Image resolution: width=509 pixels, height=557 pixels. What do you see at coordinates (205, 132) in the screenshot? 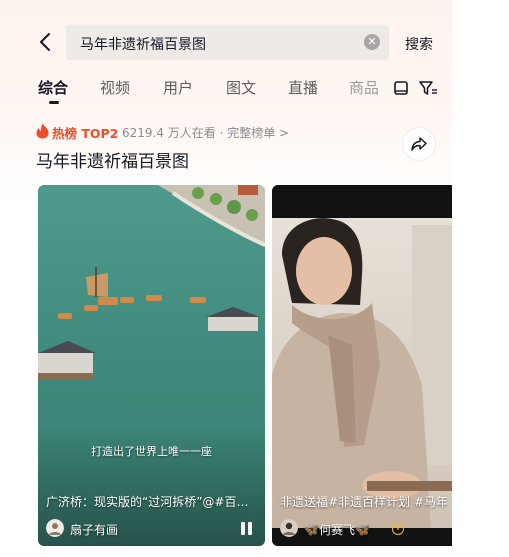
I see `hot-viewers-link: 6219.4 万人在看 · 完整榜单 >` at bounding box center [205, 132].